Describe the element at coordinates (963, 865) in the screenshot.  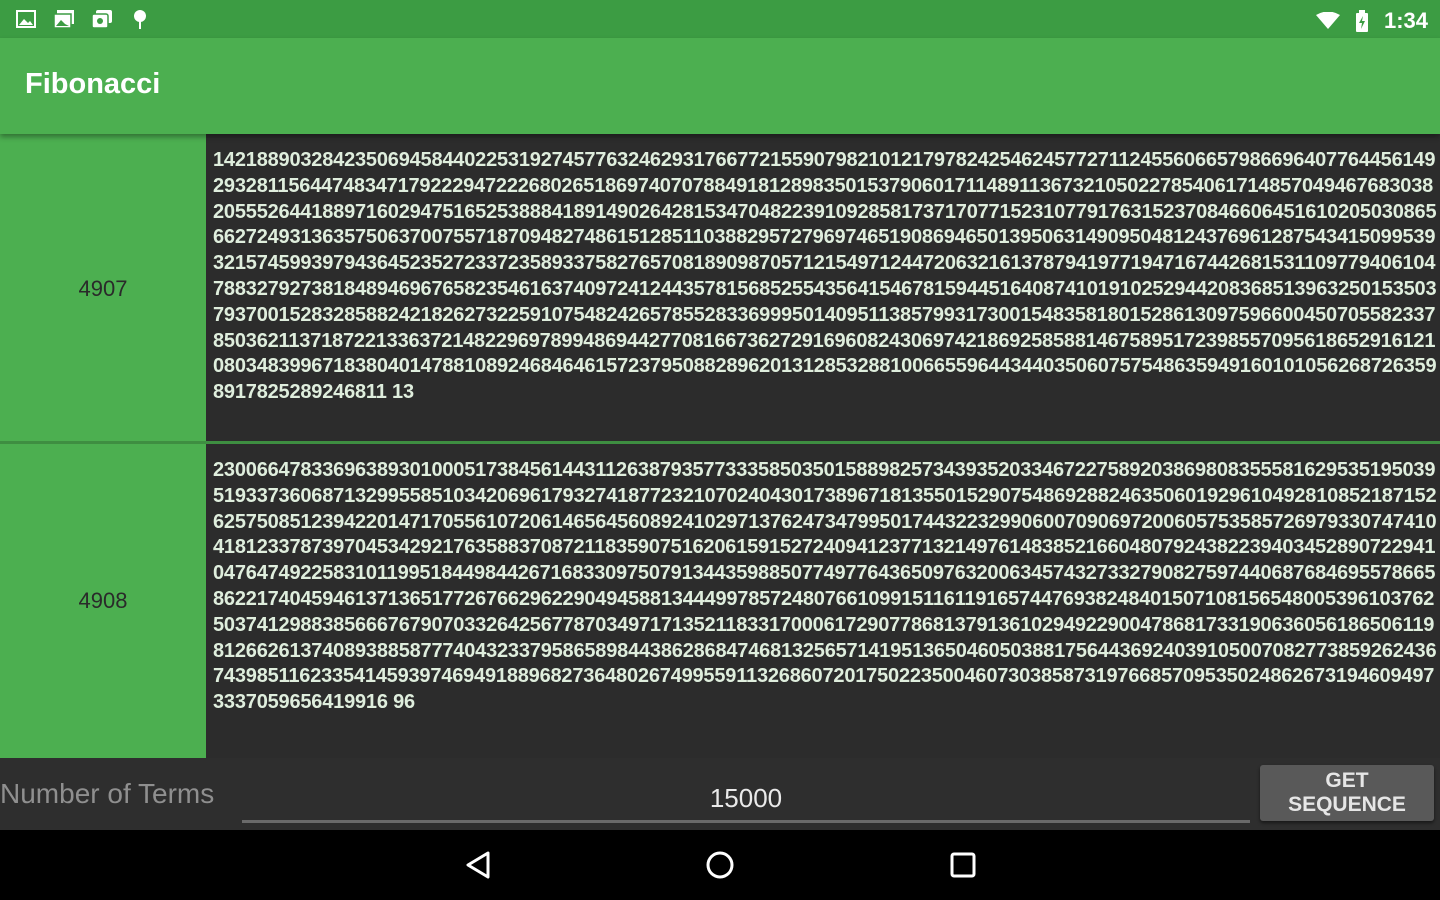
I see `recents-icon` at that location.